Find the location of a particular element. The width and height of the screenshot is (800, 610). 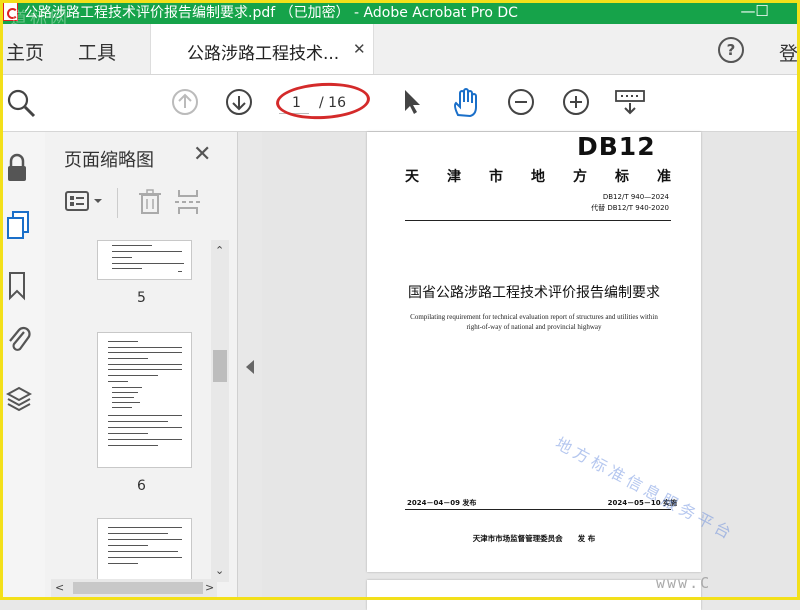

scroll-down-arrow-icon: ⌄ is located at coordinates (219, 570).